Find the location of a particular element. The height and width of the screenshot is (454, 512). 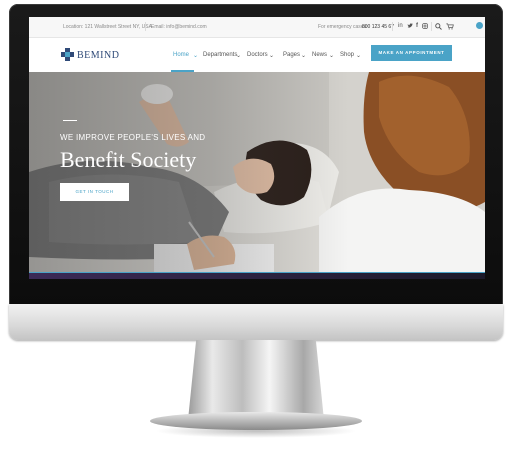

get-in-touch-button: GET IN TOUCH is located at coordinates (94, 192).